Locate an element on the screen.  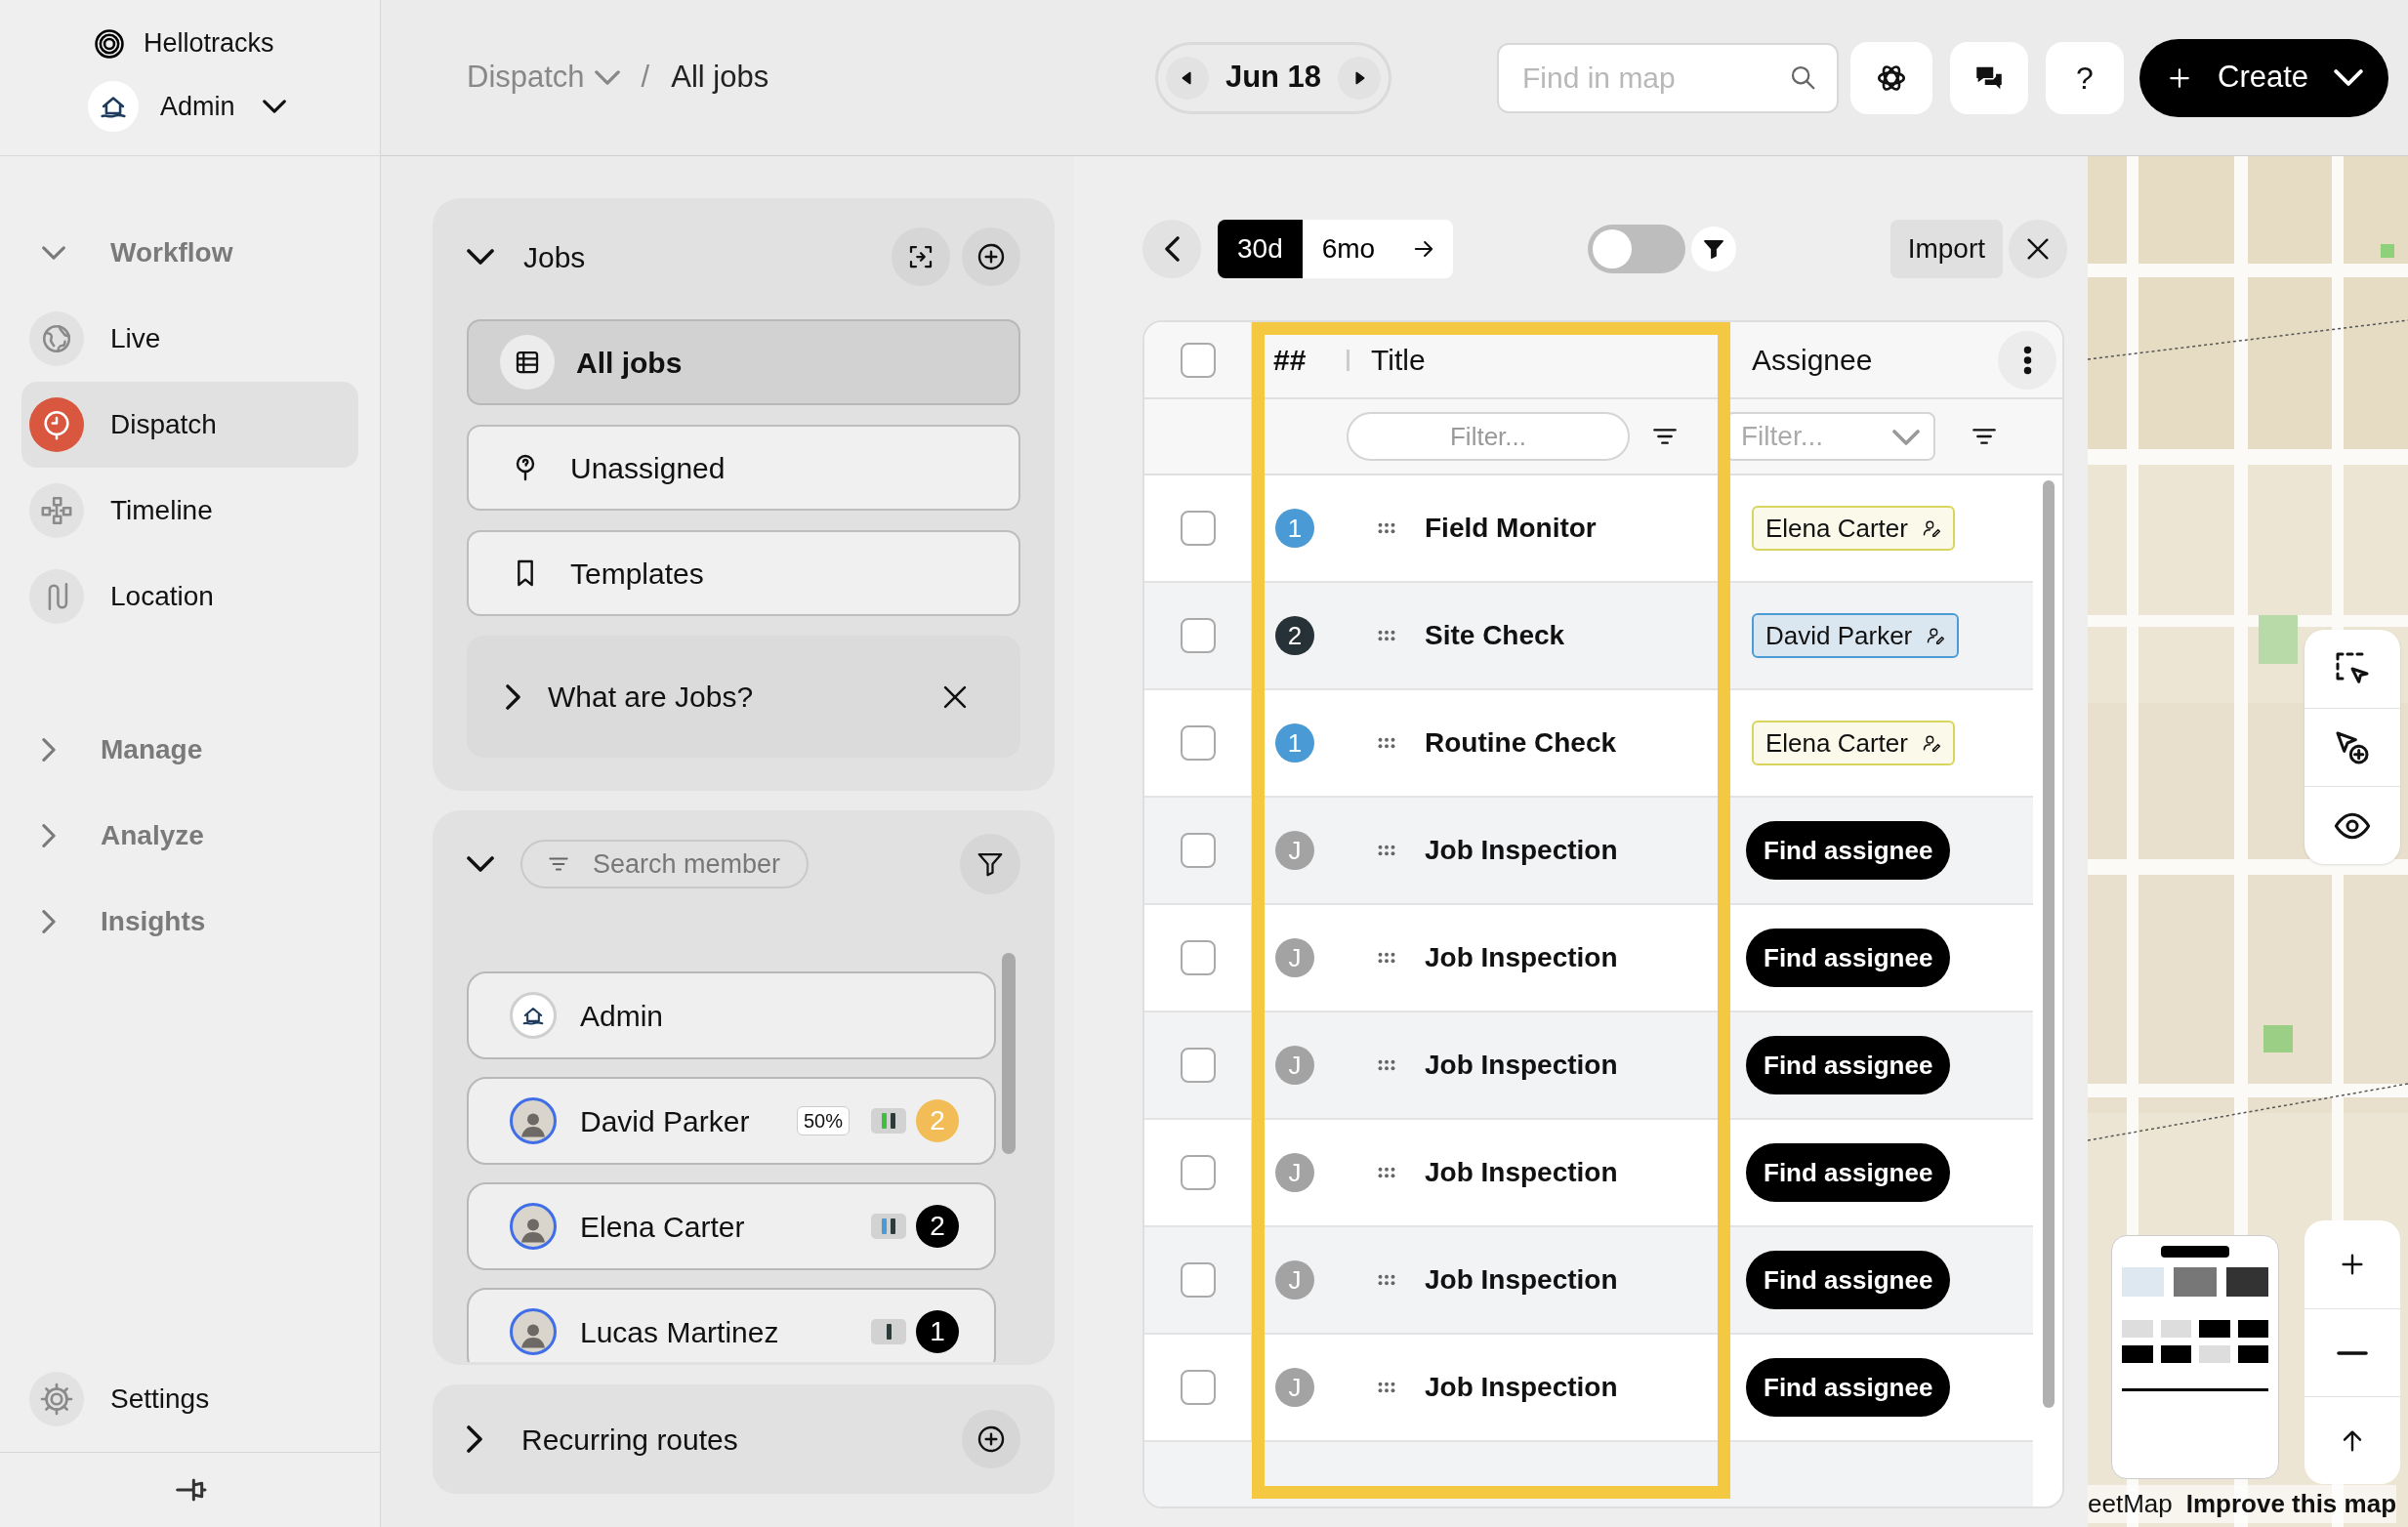
column-header: ## is located at coordinates (1299, 360).